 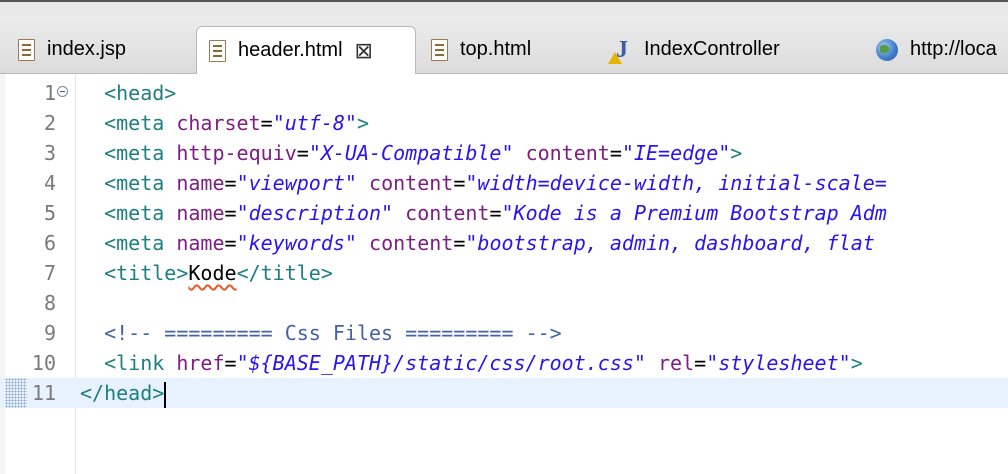 I want to click on code-line: 2 <meta charset="utf-8">, so click(x=504, y=123).